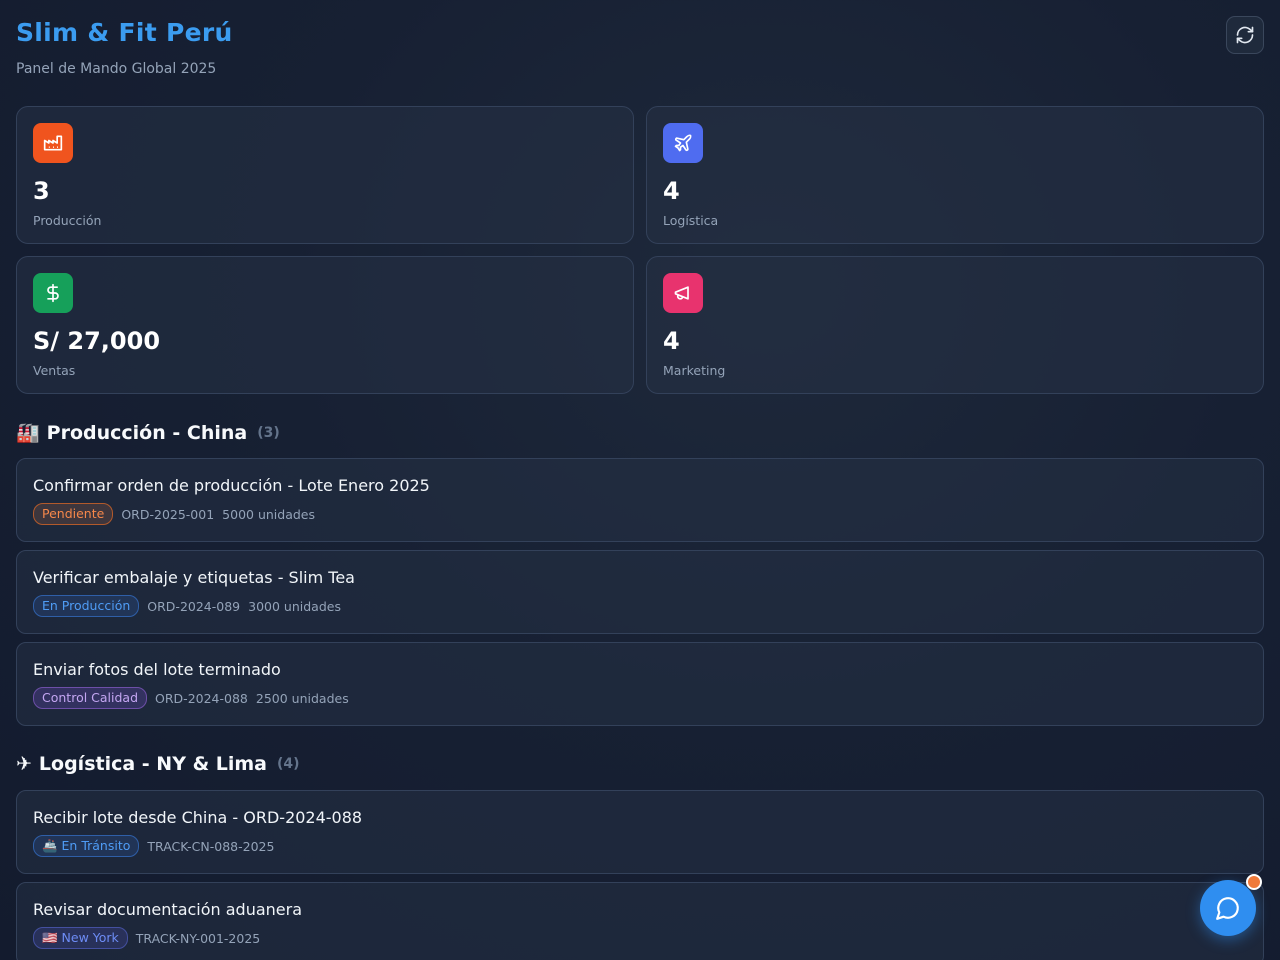  Describe the element at coordinates (269, 514) in the screenshot. I see `units-count: 5000 unidades` at that location.